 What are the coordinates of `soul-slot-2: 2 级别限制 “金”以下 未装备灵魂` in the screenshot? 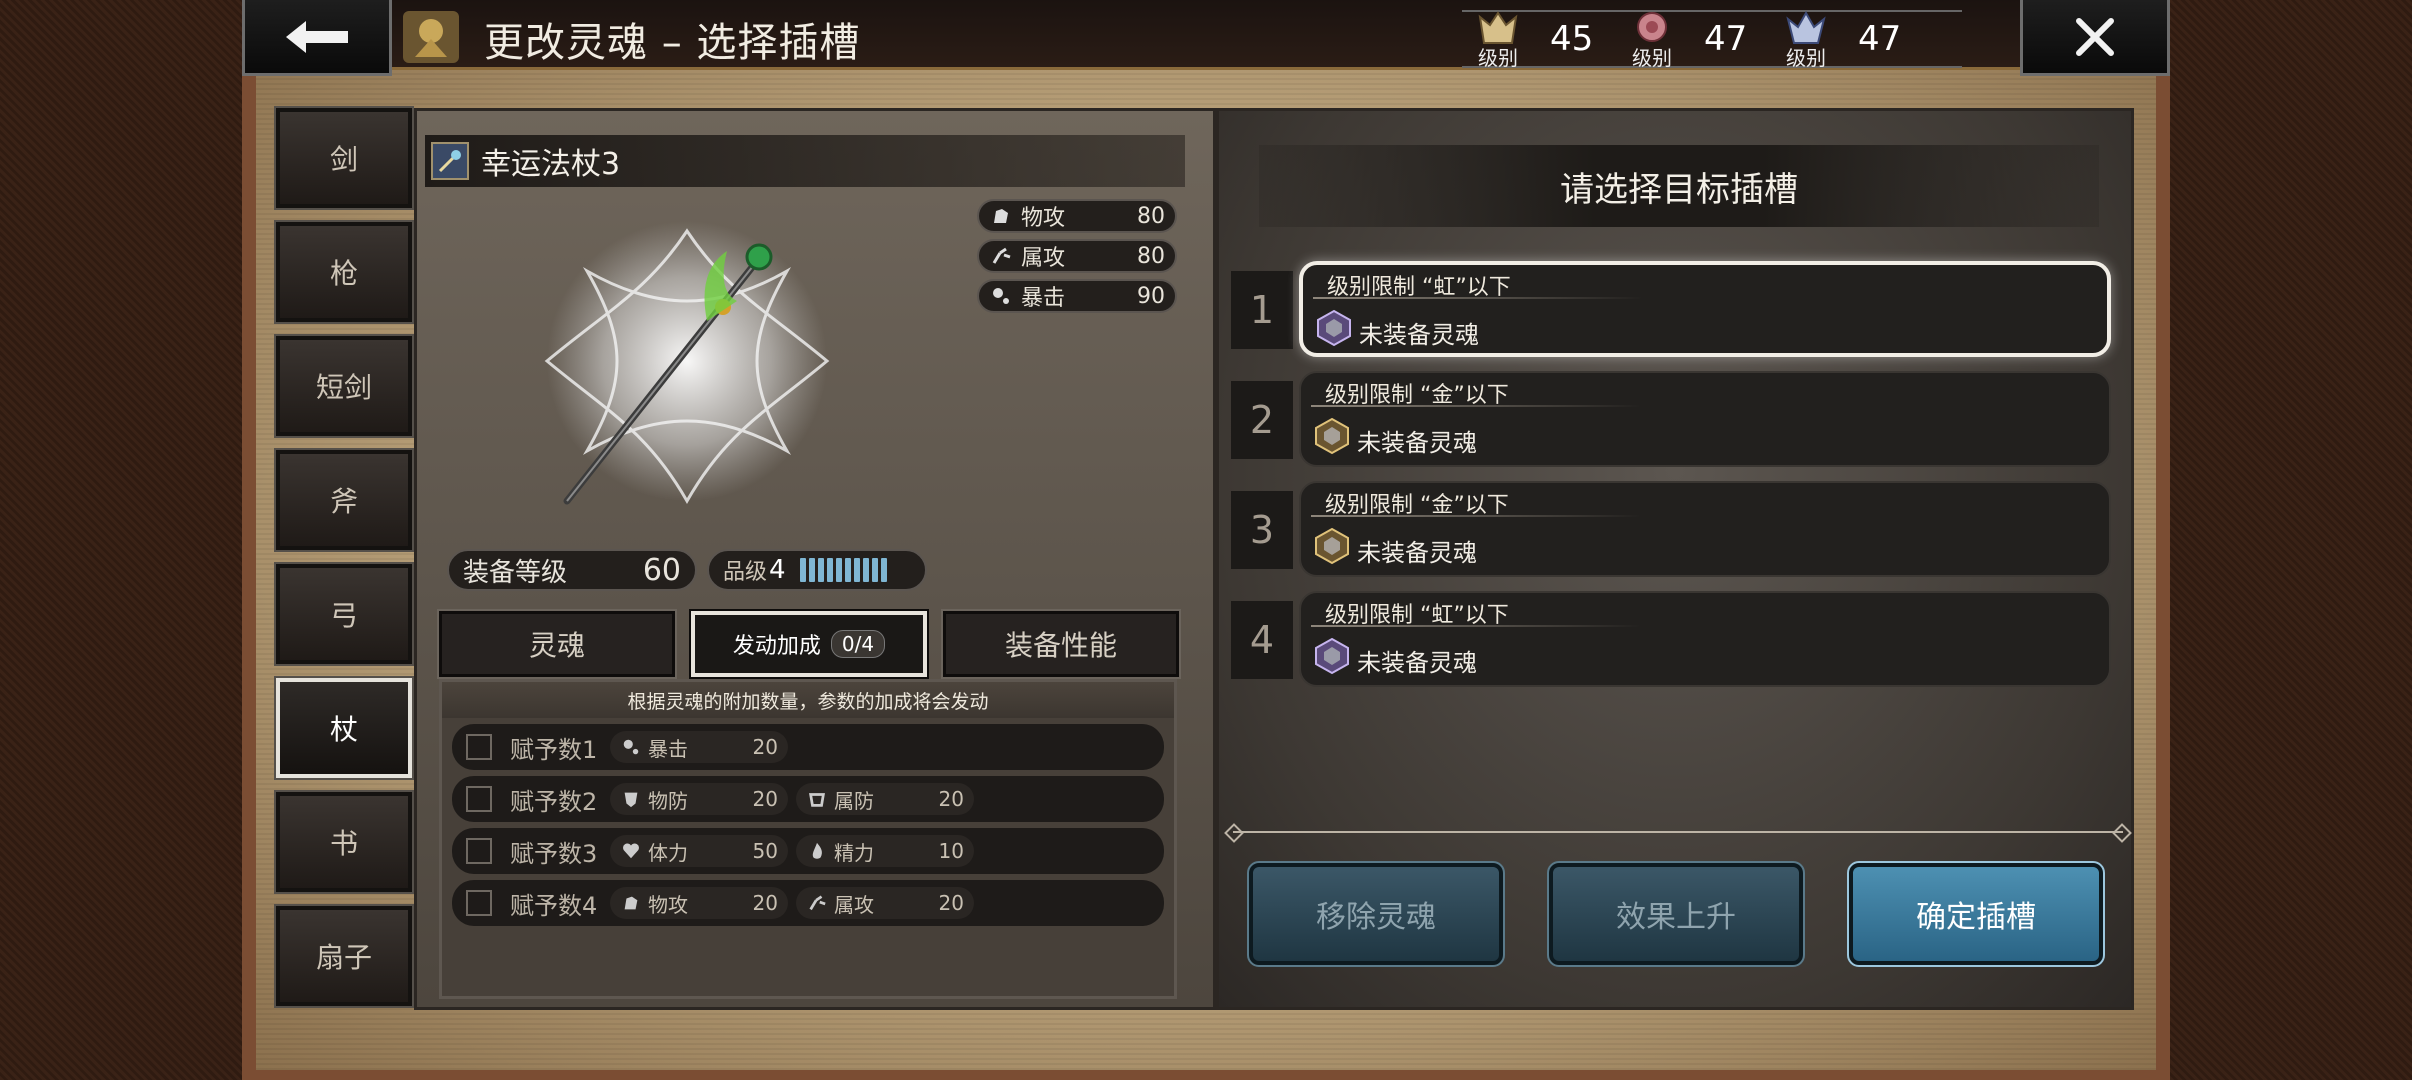 It's located at (1671, 419).